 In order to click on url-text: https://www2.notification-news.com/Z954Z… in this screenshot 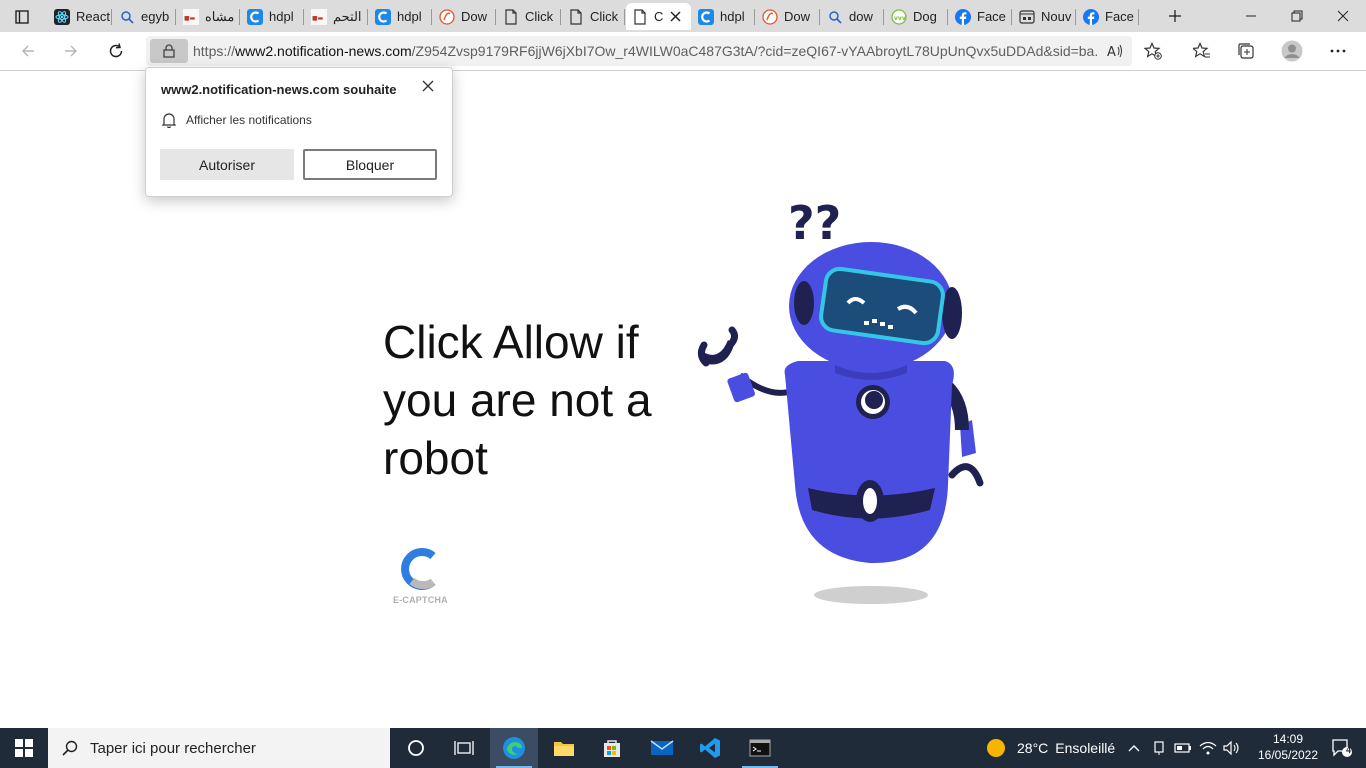, I will do `click(645, 51)`.